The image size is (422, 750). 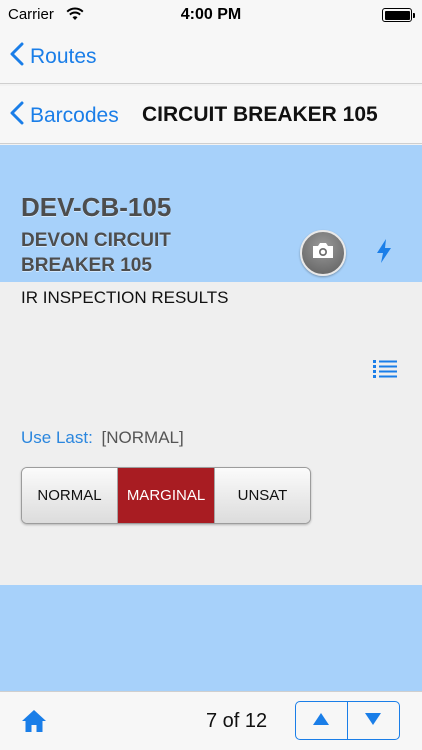 I want to click on pager-control, so click(x=347, y=720).